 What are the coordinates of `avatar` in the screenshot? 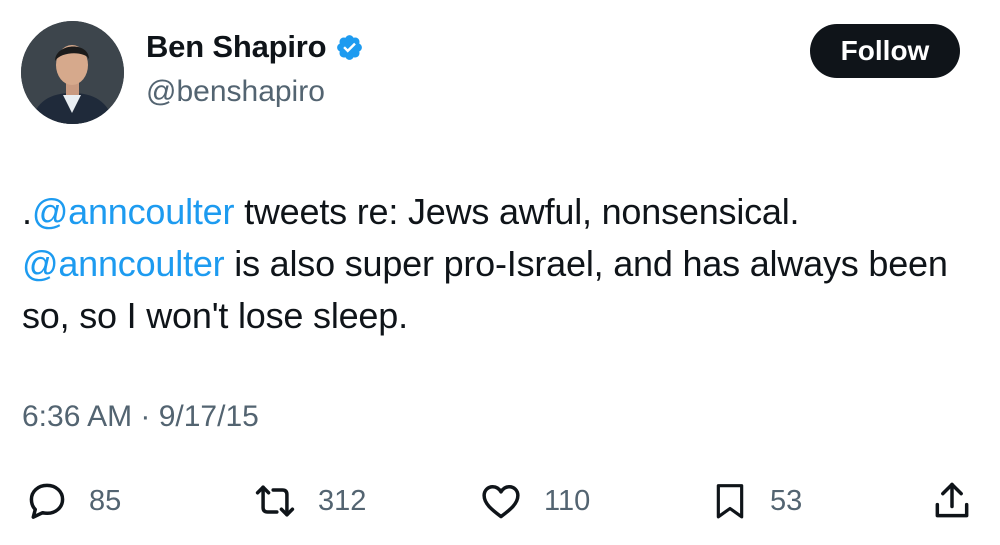 It's located at (72, 72).